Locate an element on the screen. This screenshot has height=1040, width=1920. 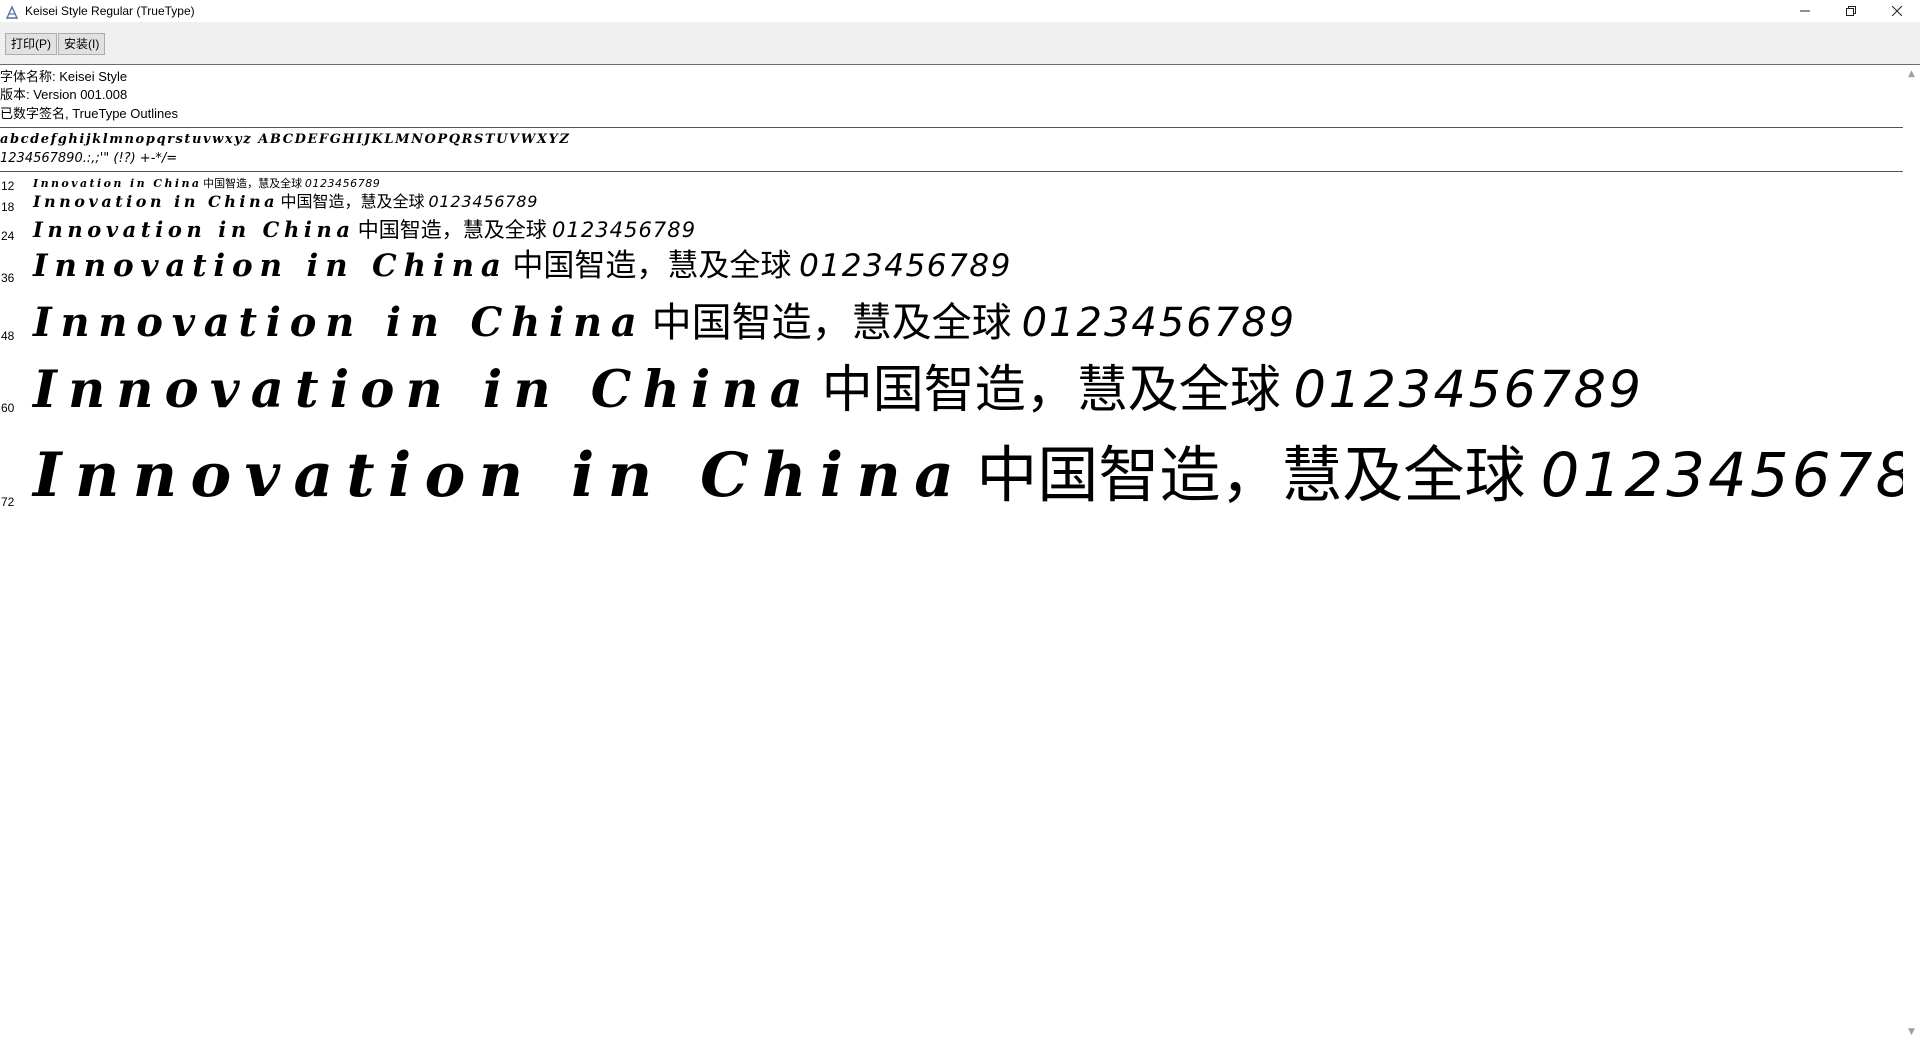
size-label: 48 is located at coordinates (8, 336).